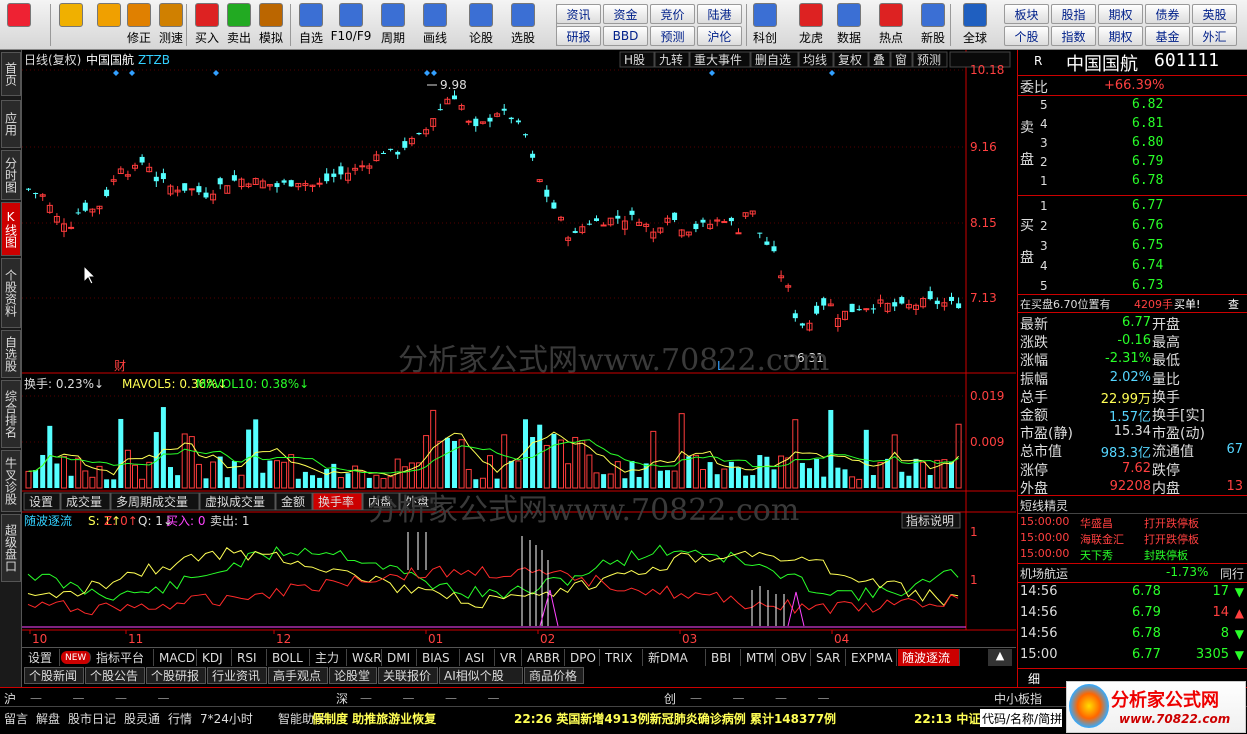  Describe the element at coordinates (509, 657) in the screenshot. I see `indicator-tab: VR` at that location.